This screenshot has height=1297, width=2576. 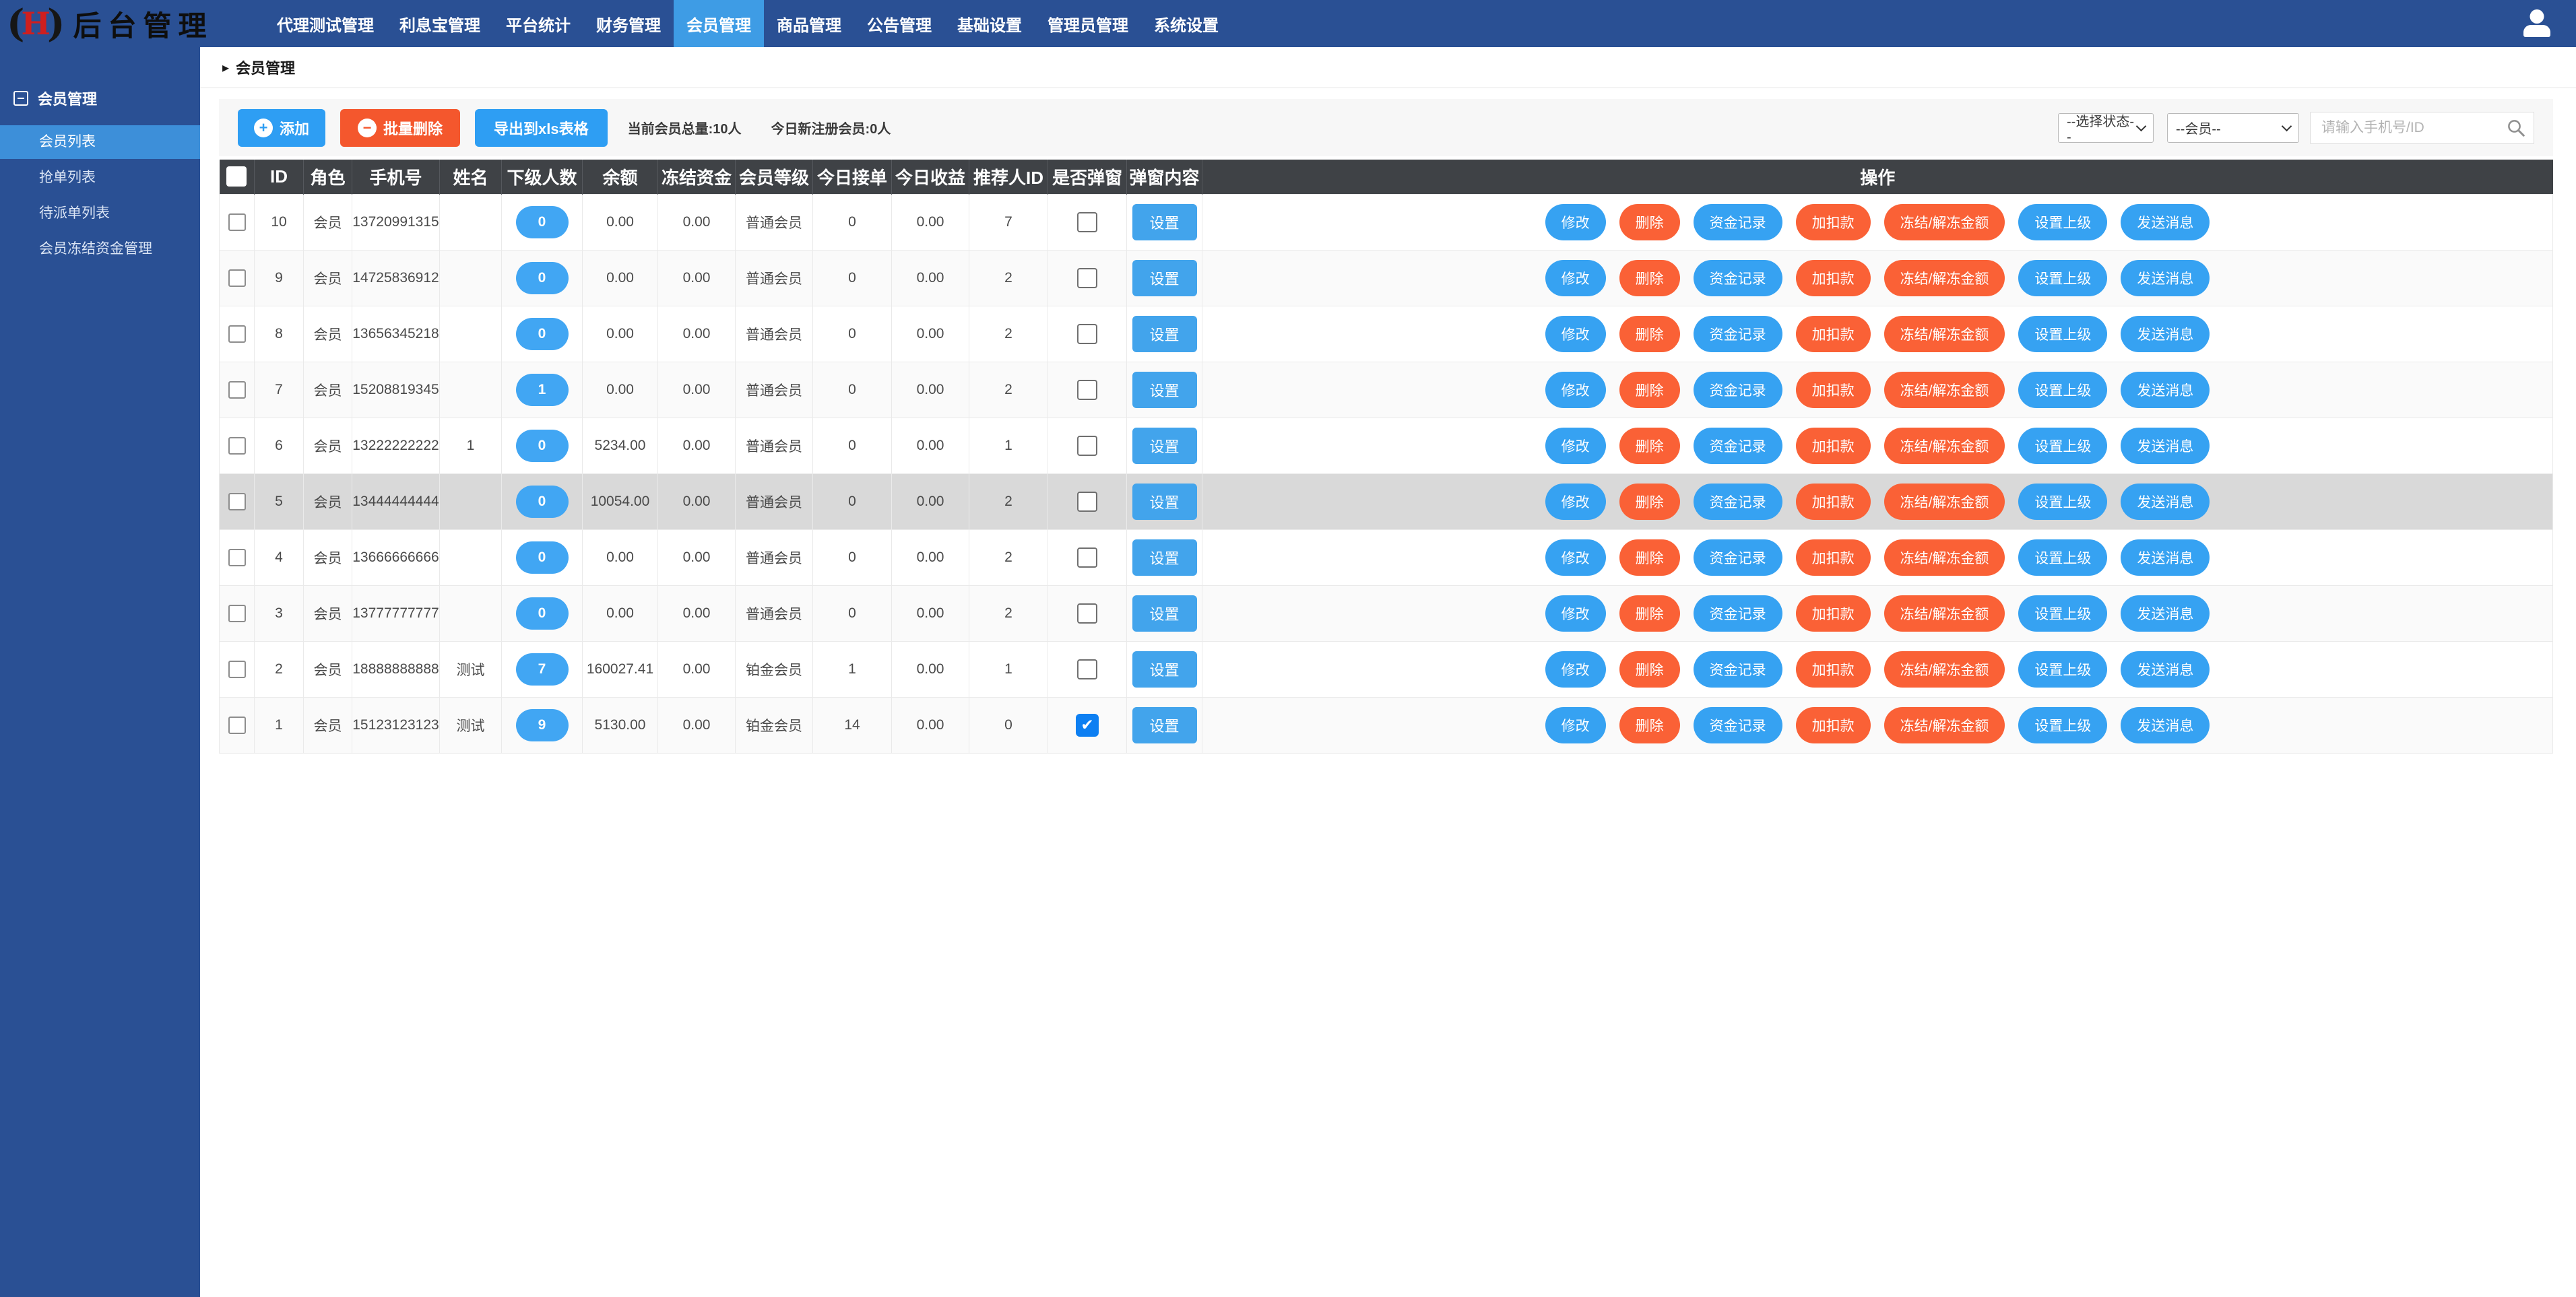 I want to click on nav-item-announcements: 公告管理, so click(x=899, y=23).